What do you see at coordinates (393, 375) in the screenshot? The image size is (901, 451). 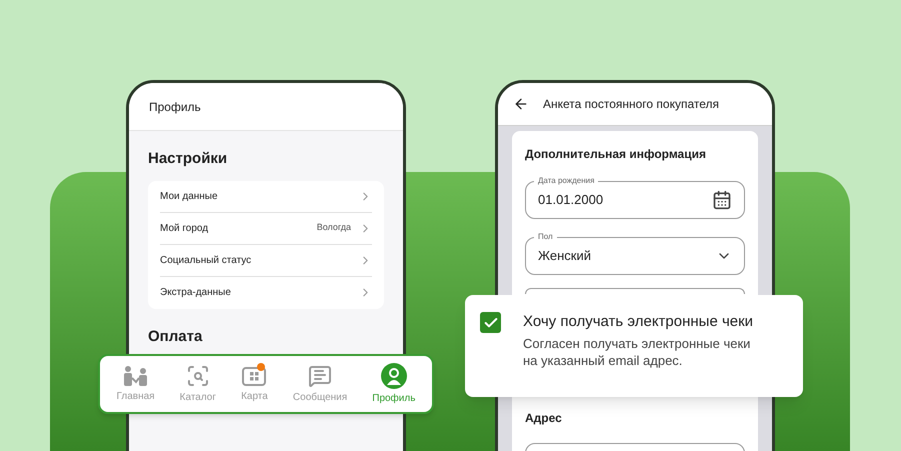 I see `user-icon` at bounding box center [393, 375].